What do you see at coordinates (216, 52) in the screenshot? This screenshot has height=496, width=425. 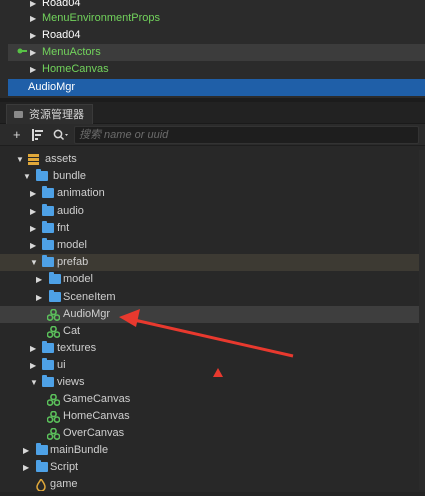 I see `hierarchy-node-menuactors: ▶ MenuActors` at bounding box center [216, 52].